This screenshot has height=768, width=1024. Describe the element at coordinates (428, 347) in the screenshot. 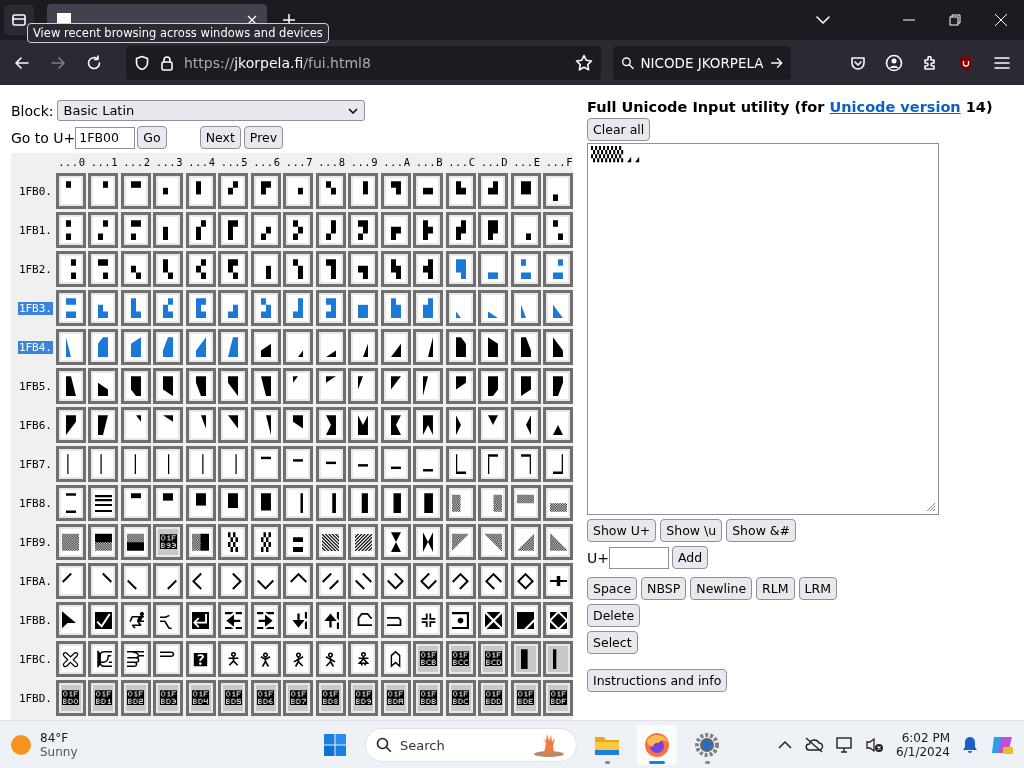

I see `character-cell: 🭋` at that location.